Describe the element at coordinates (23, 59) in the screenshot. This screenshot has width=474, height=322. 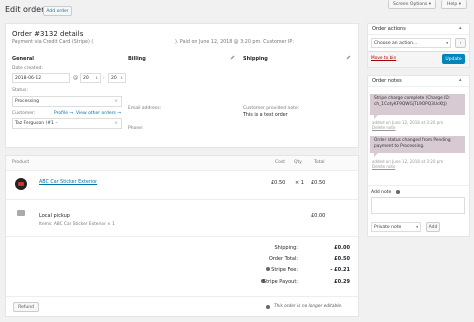
I see `general-heading: General` at that location.